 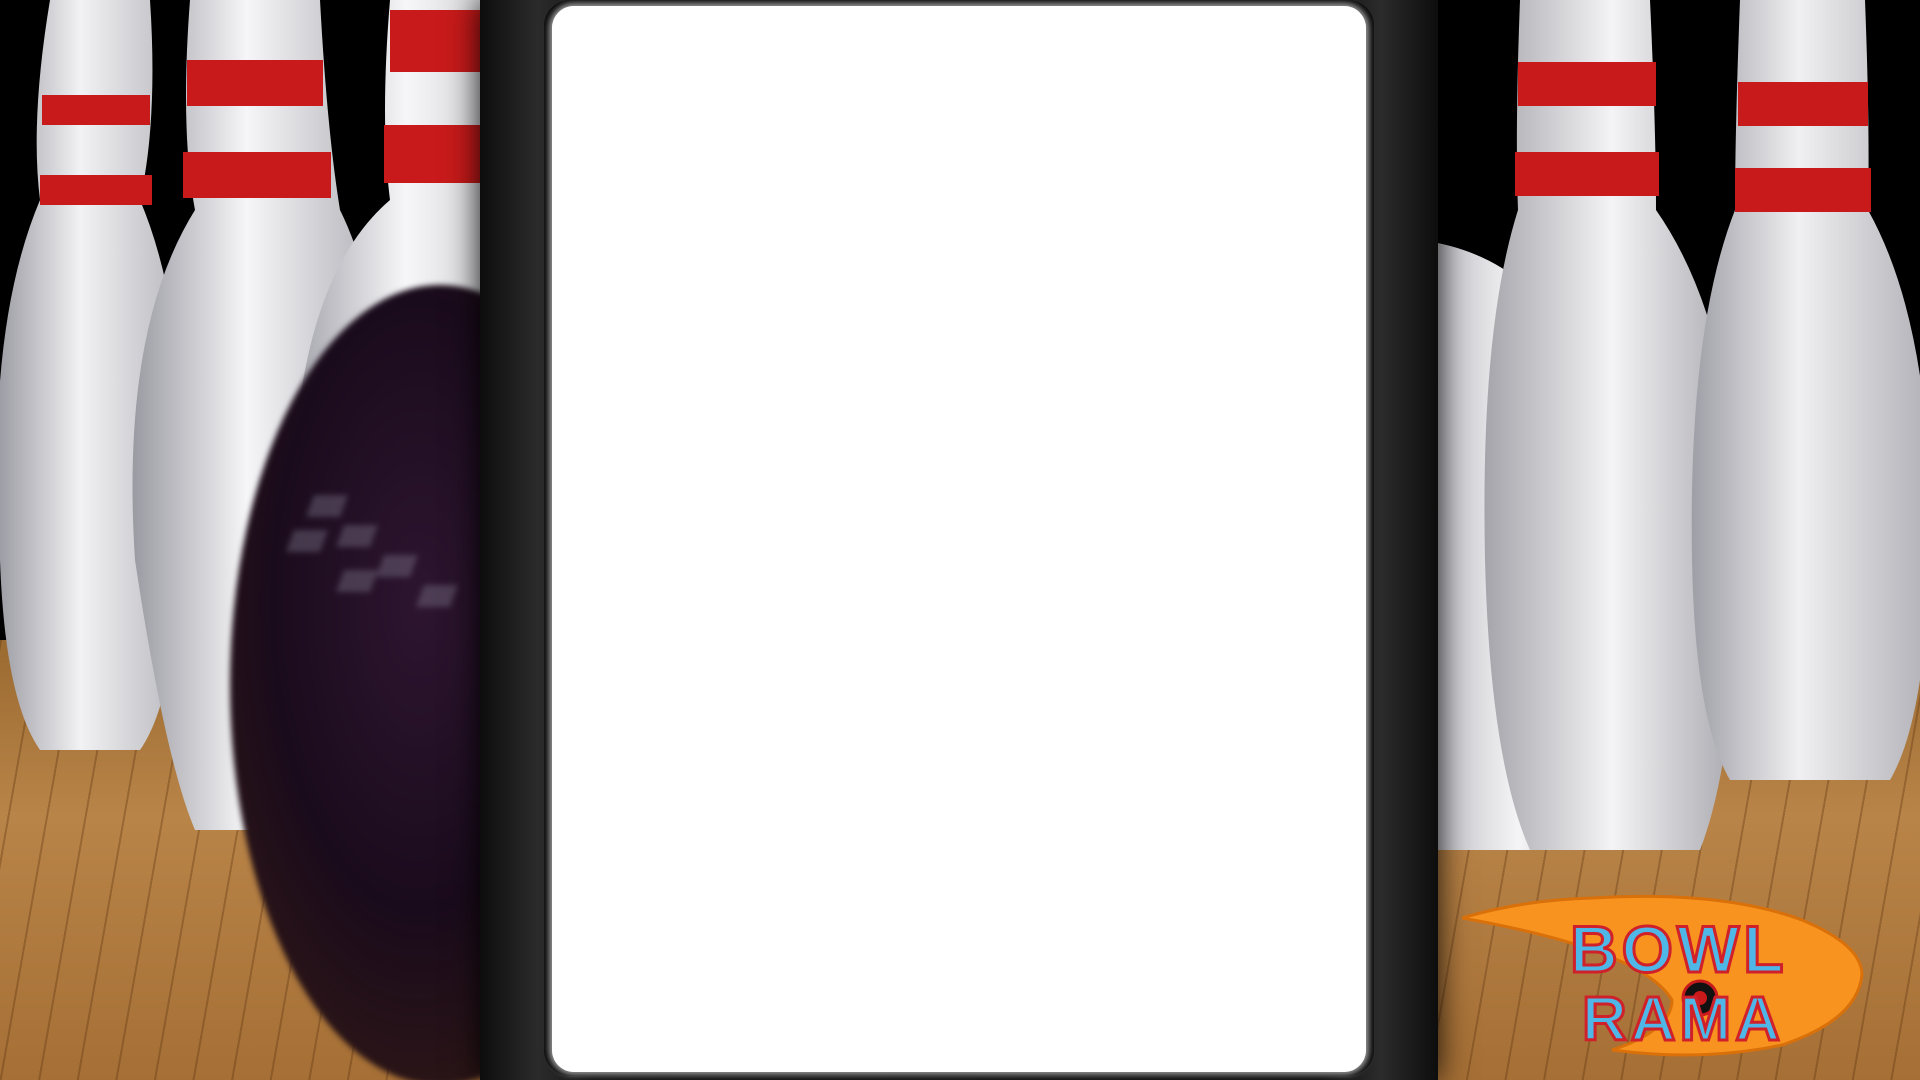 What do you see at coordinates (1683, 1019) in the screenshot?
I see `logo-line2: RAMA` at bounding box center [1683, 1019].